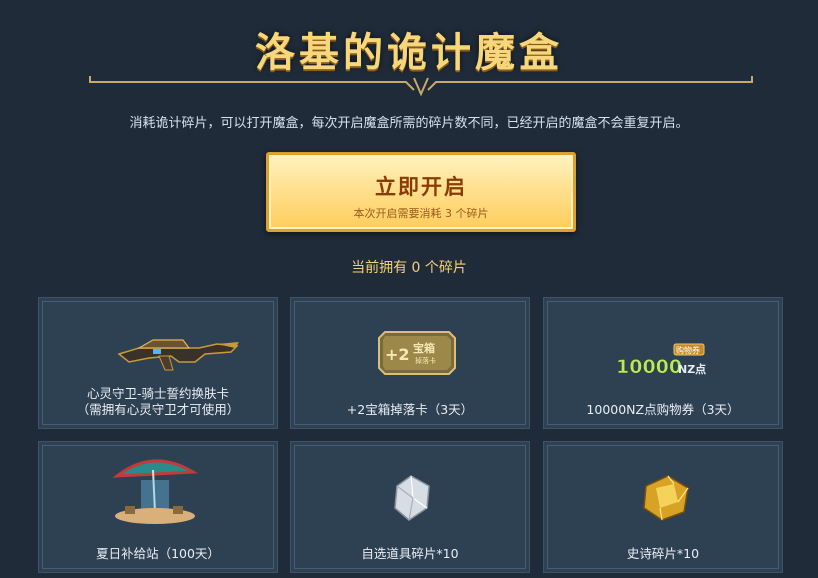  What do you see at coordinates (409, 53) in the screenshot?
I see `page-title: 洛基的诡计魔盒` at bounding box center [409, 53].